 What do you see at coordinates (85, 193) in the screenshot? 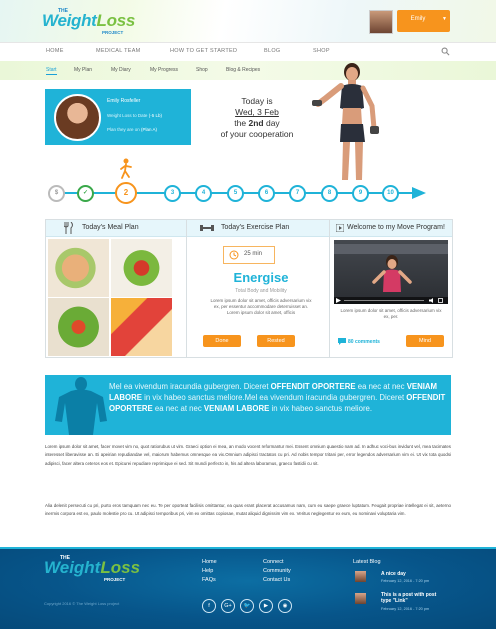
I see `timeline-step-done-icon: ✓` at bounding box center [85, 193].